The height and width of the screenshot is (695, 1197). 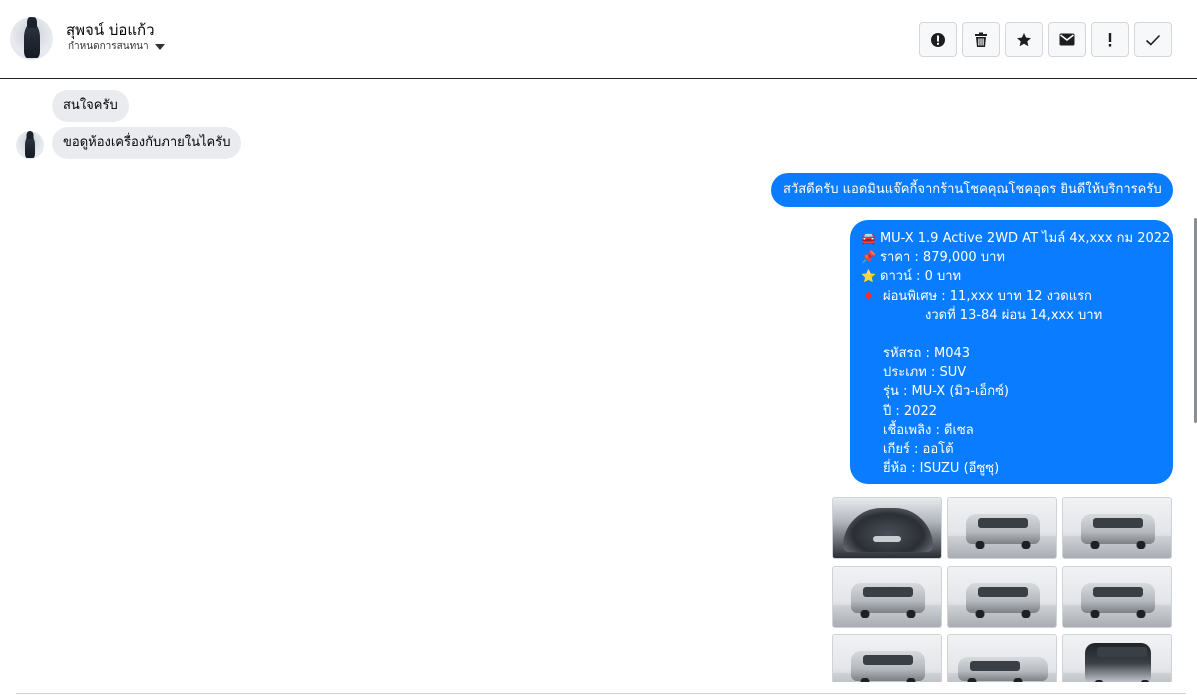 I want to click on star-icon: ⭐, so click(x=868, y=276).